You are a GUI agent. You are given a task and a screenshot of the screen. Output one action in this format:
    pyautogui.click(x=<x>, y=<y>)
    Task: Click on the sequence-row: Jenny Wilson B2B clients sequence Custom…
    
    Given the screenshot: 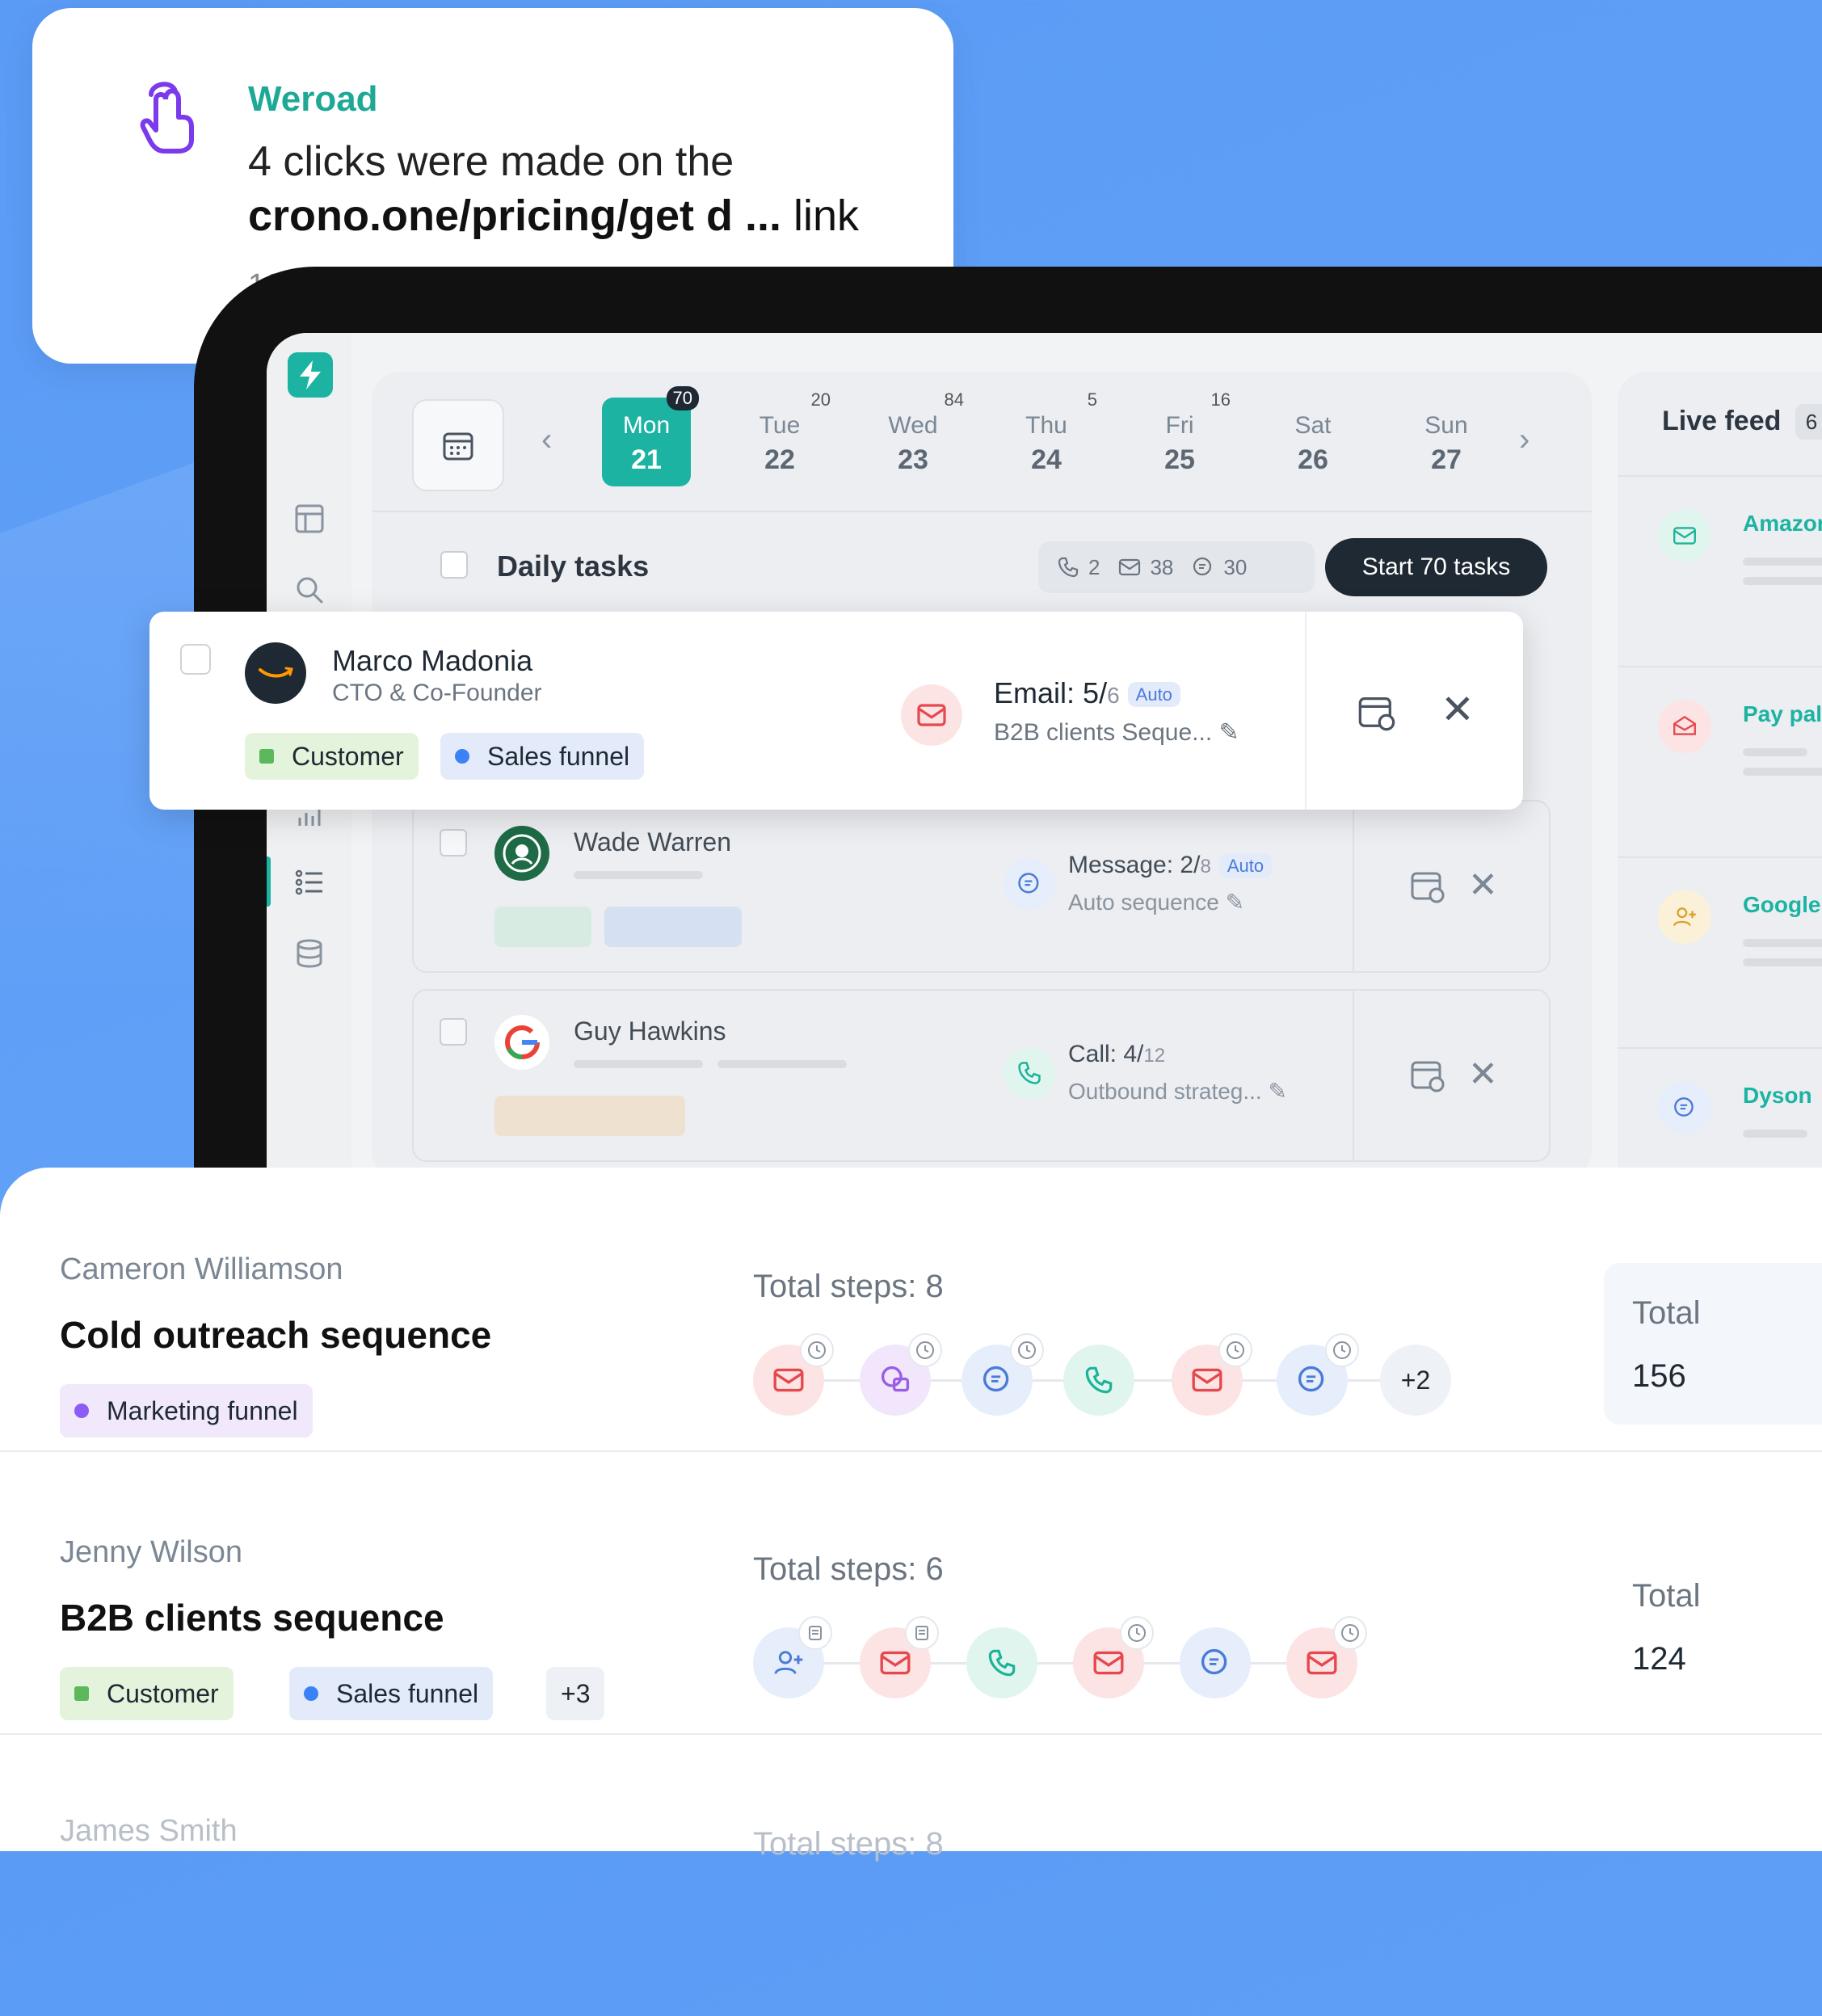 What is the action you would take?
    pyautogui.click(x=911, y=1592)
    